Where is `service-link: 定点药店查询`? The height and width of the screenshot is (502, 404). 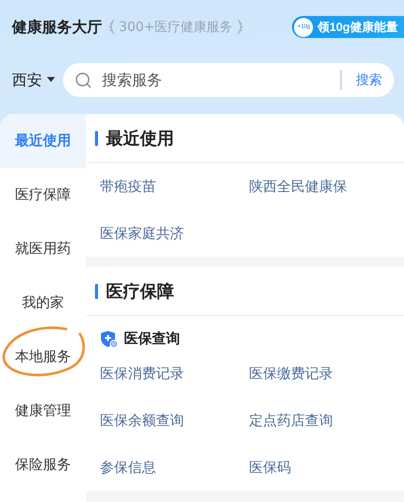 service-link: 定点药店查询 is located at coordinates (323, 420).